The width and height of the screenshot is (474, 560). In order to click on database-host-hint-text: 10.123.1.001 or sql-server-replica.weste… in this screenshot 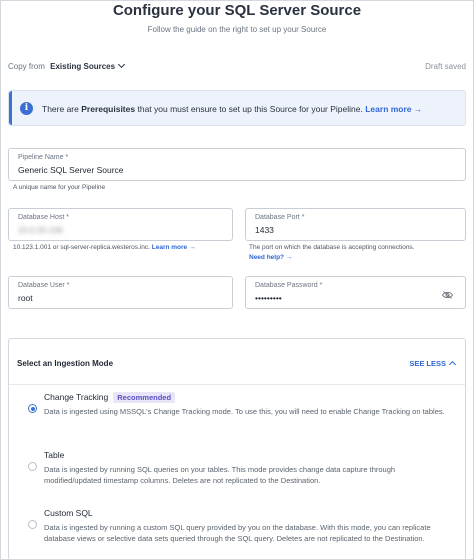, I will do `click(81, 247)`.